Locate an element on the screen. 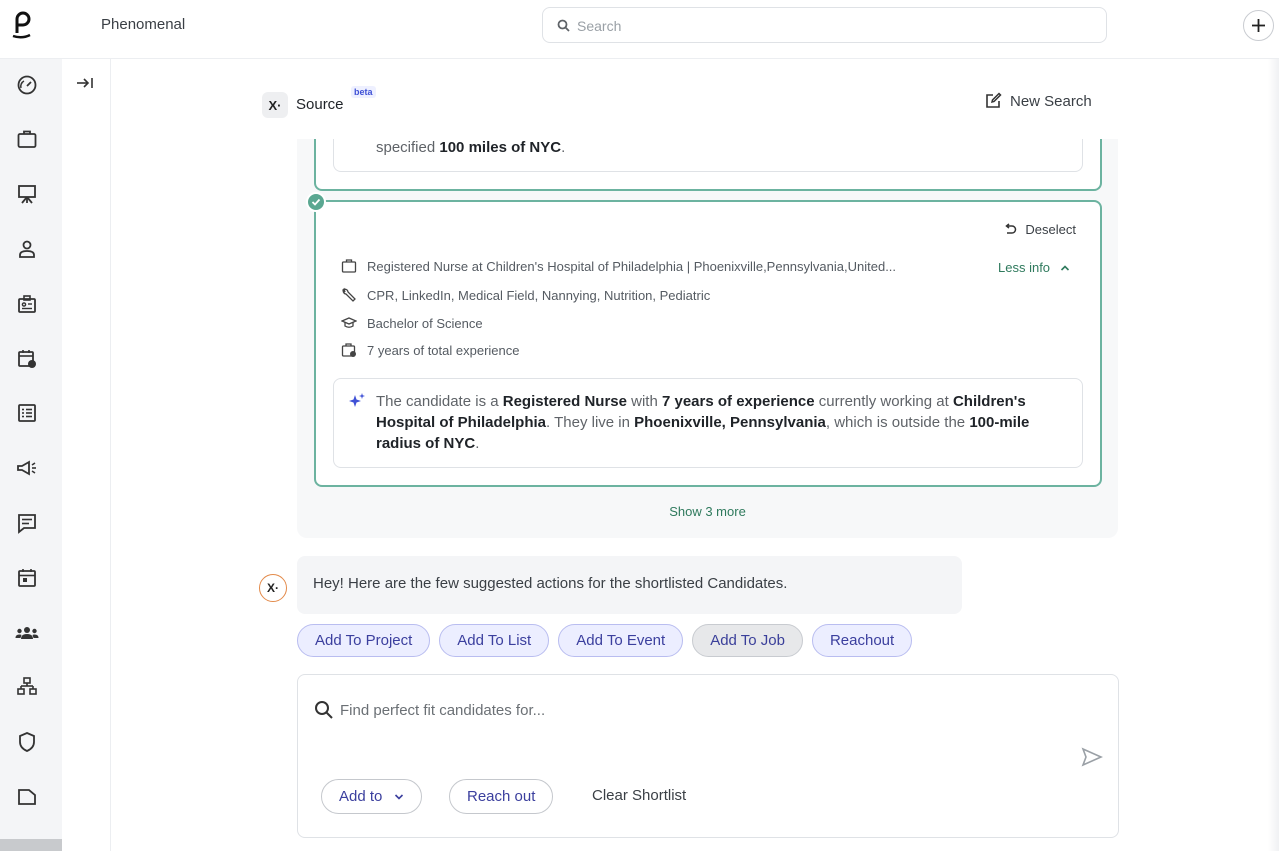  app-name: Phenomenal is located at coordinates (143, 24).